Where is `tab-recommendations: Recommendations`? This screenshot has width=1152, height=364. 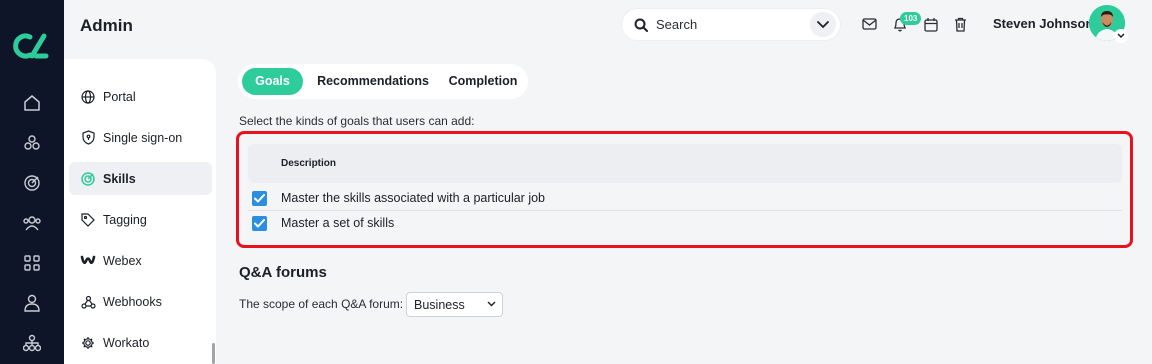 tab-recommendations: Recommendations is located at coordinates (373, 81).